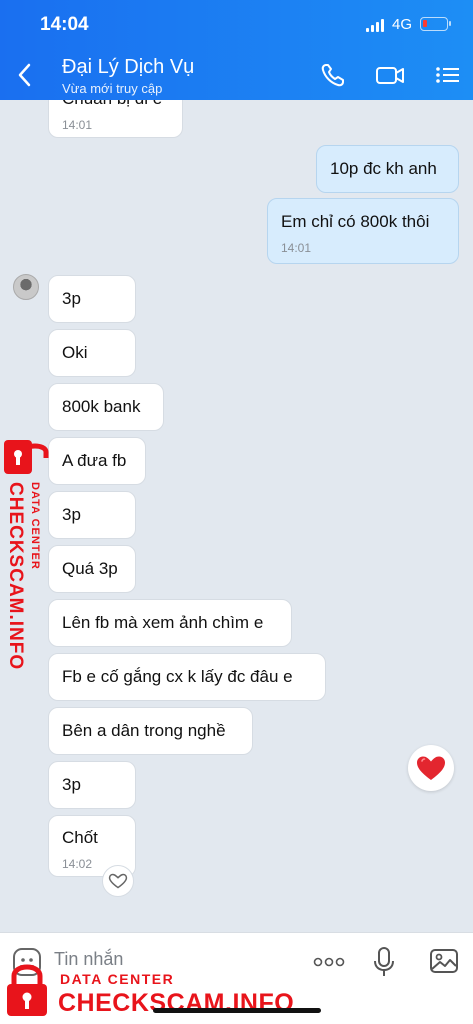 The image size is (473, 1024). I want to click on status-time: 14:04, so click(64, 24).